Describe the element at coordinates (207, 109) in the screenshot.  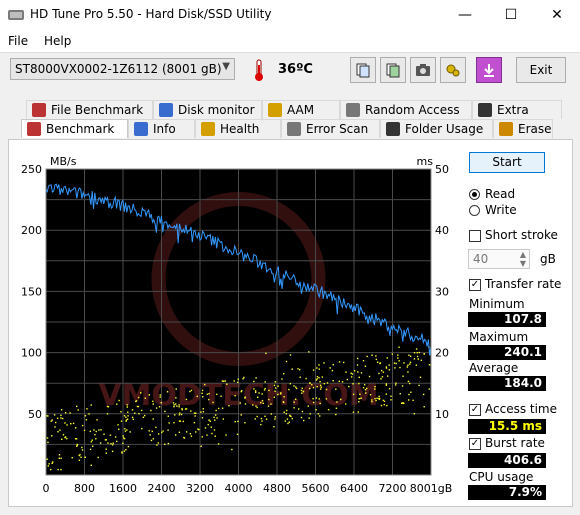
I see `tab-disk-monitor: Disk monitor` at that location.